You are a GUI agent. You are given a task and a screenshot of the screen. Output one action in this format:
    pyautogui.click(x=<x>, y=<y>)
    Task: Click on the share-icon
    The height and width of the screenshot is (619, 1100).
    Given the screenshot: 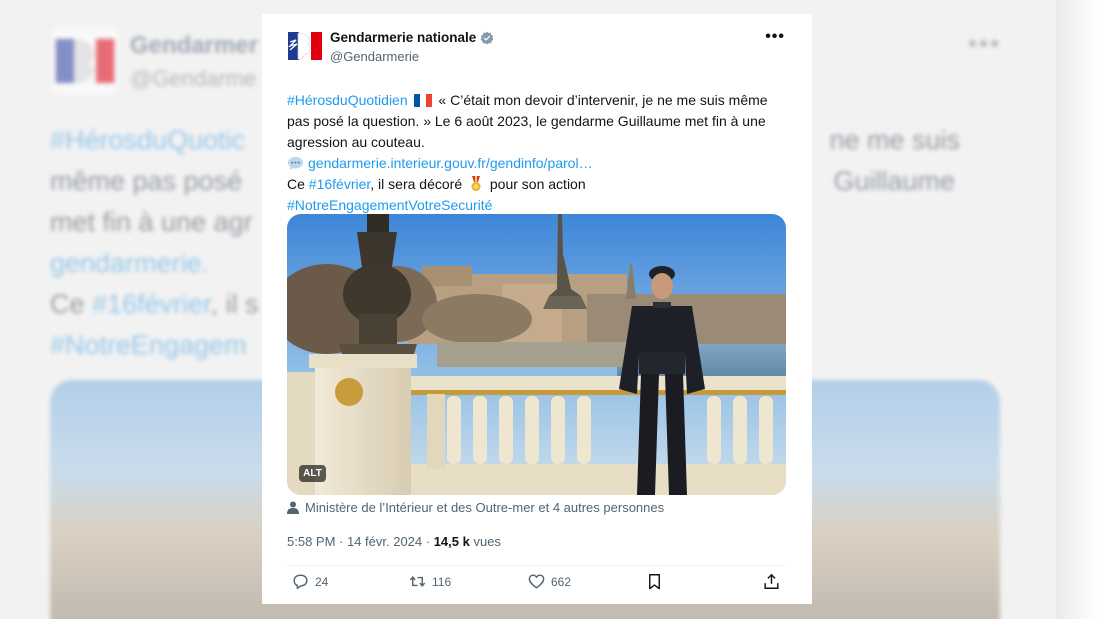 What is the action you would take?
    pyautogui.click(x=771, y=581)
    